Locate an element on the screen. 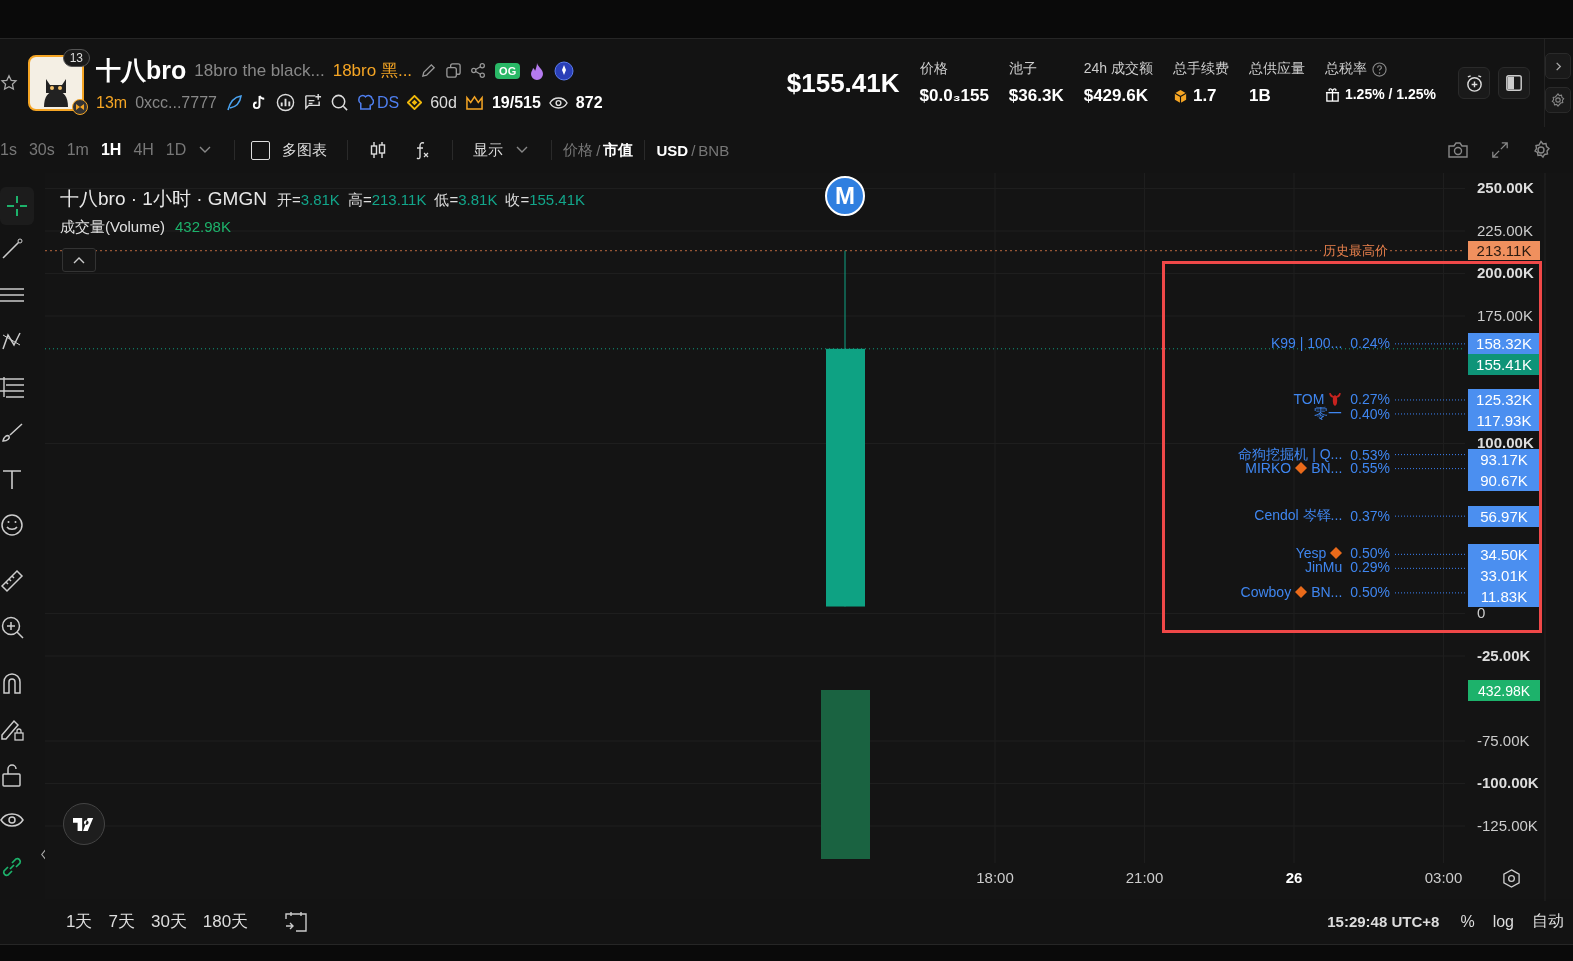 Image resolution: width=1573 pixels, height=961 pixels. price-axis-label: 200.00K is located at coordinates (1505, 272).